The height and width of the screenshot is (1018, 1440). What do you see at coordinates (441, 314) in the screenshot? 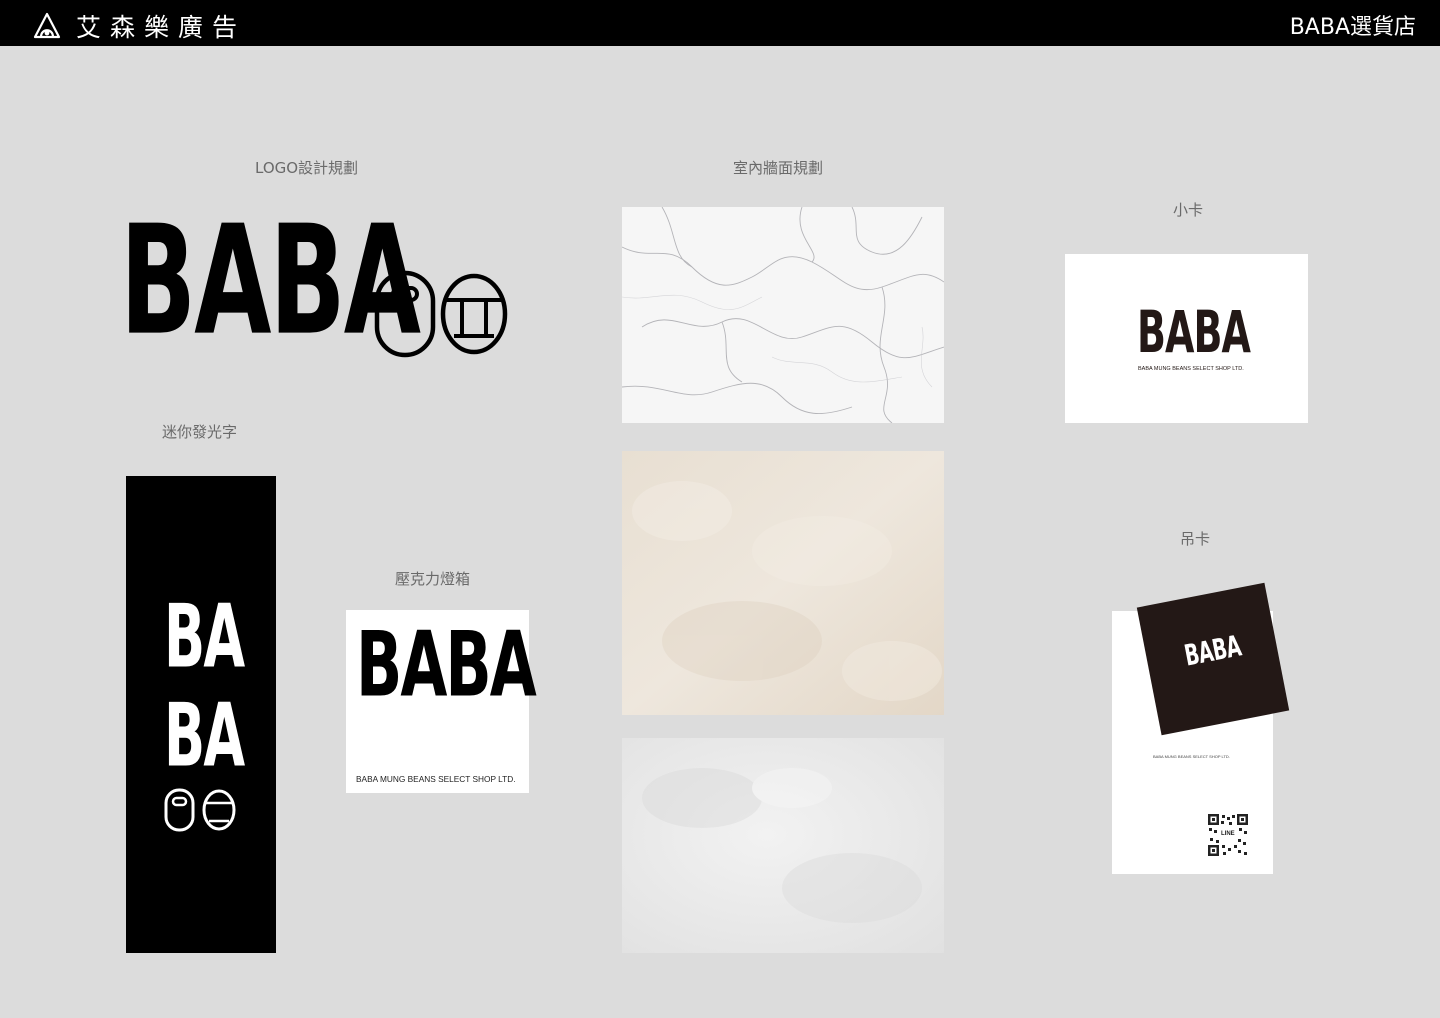
I see `bean-mark-icon` at bounding box center [441, 314].